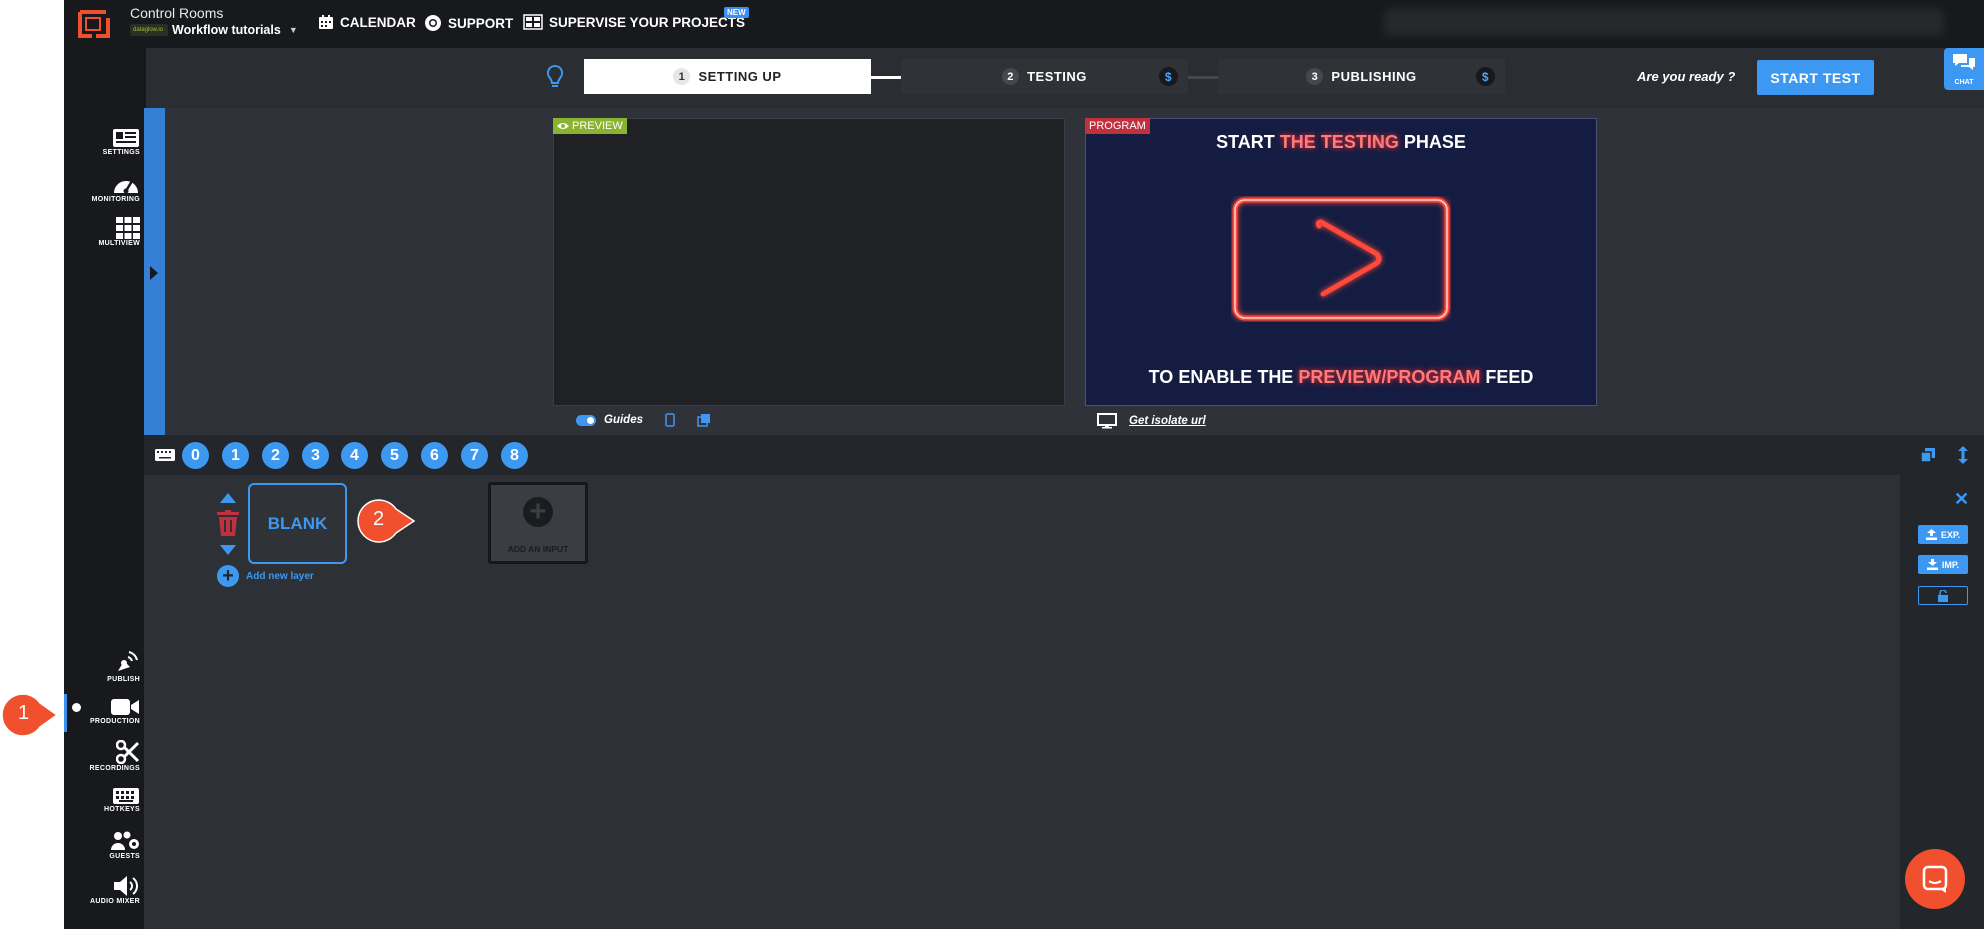 The width and height of the screenshot is (1984, 929). I want to click on scene-button-1: 1, so click(235, 455).